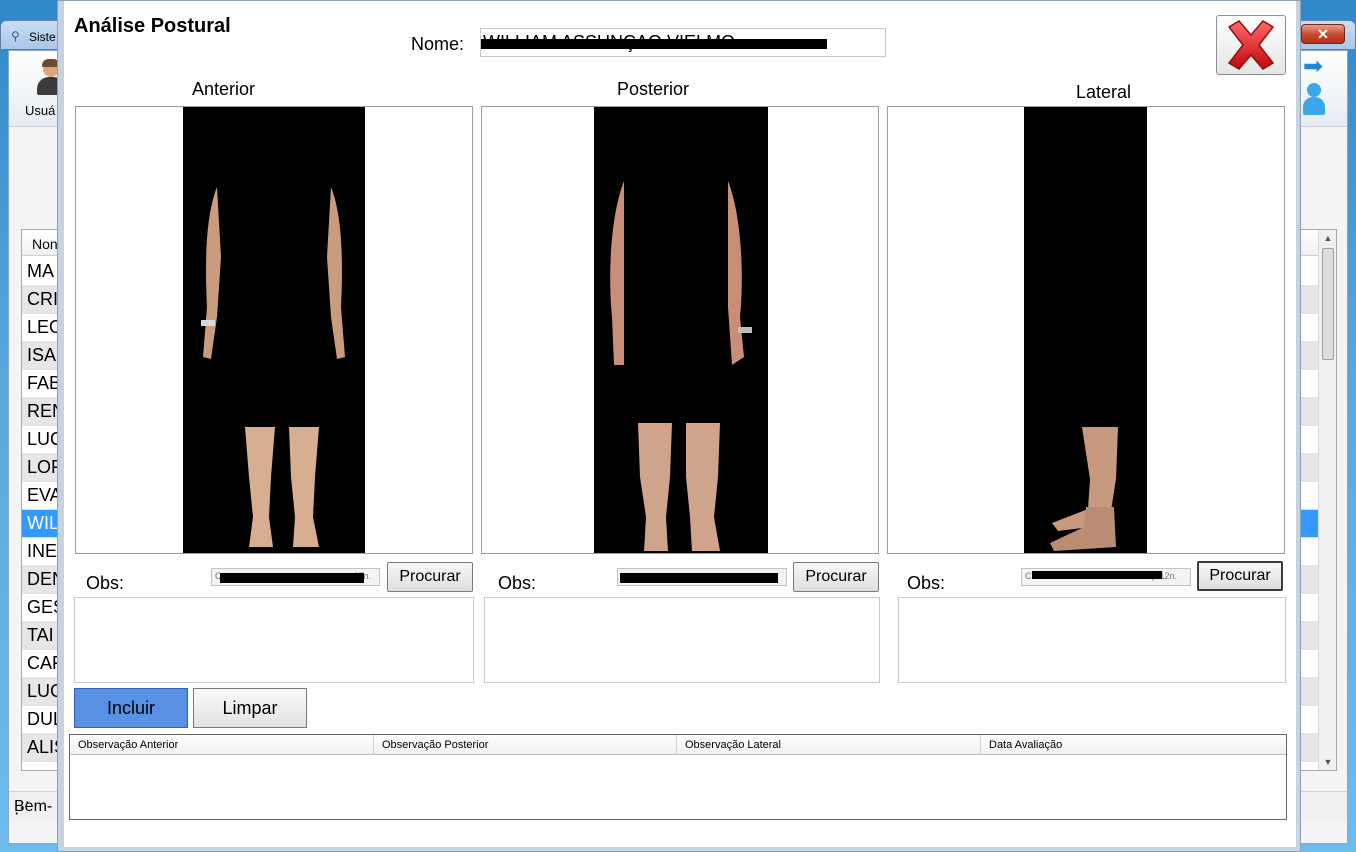 Image resolution: width=1356 pixels, height=852 pixels. I want to click on posterior-body-image, so click(681, 366).